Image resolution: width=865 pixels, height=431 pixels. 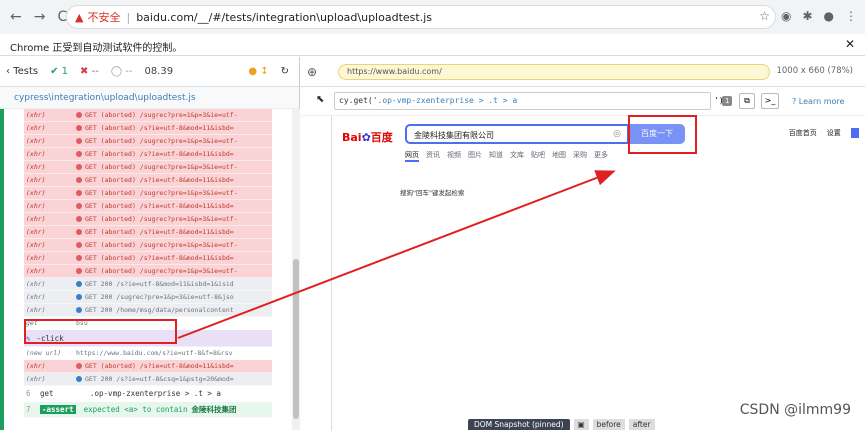 What do you see at coordinates (312, 72) in the screenshot?
I see `target-icon: ⊕` at bounding box center [312, 72].